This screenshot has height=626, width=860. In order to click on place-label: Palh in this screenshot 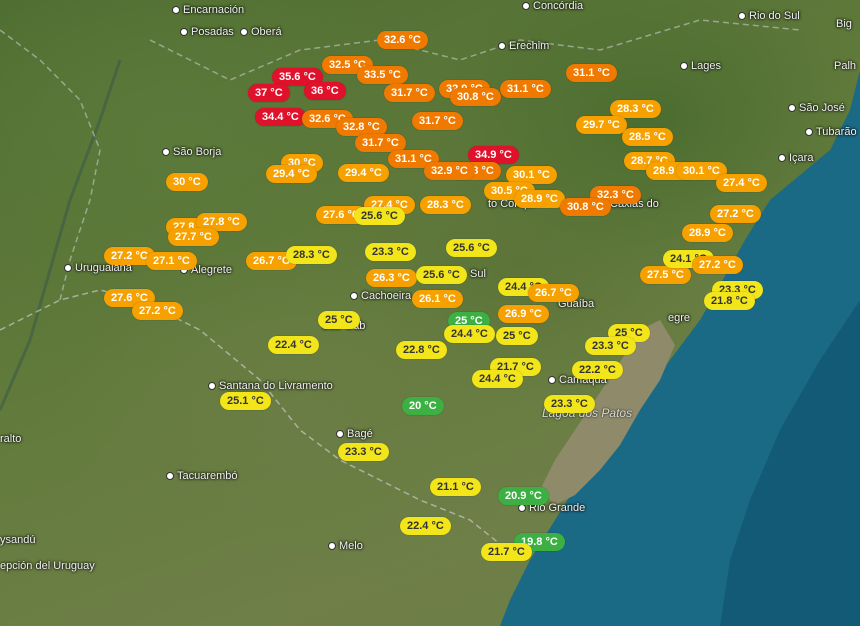, I will do `click(845, 66)`.